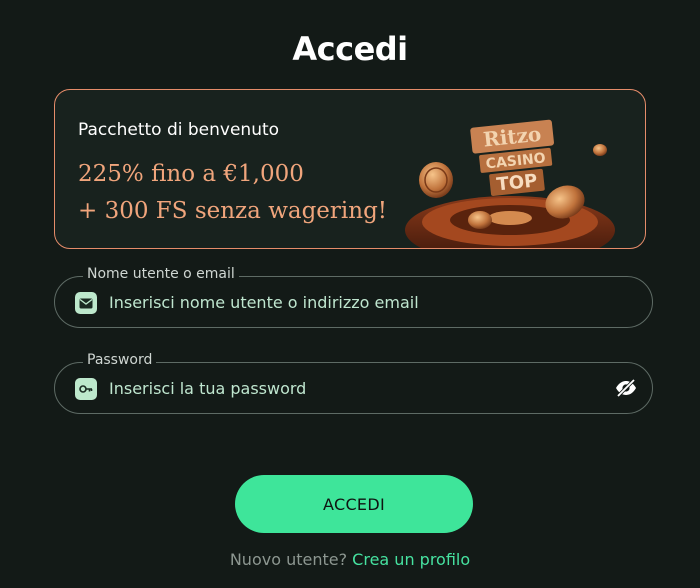 The image size is (700, 588). Describe the element at coordinates (349, 302) in the screenshot. I see `username-input` at that location.